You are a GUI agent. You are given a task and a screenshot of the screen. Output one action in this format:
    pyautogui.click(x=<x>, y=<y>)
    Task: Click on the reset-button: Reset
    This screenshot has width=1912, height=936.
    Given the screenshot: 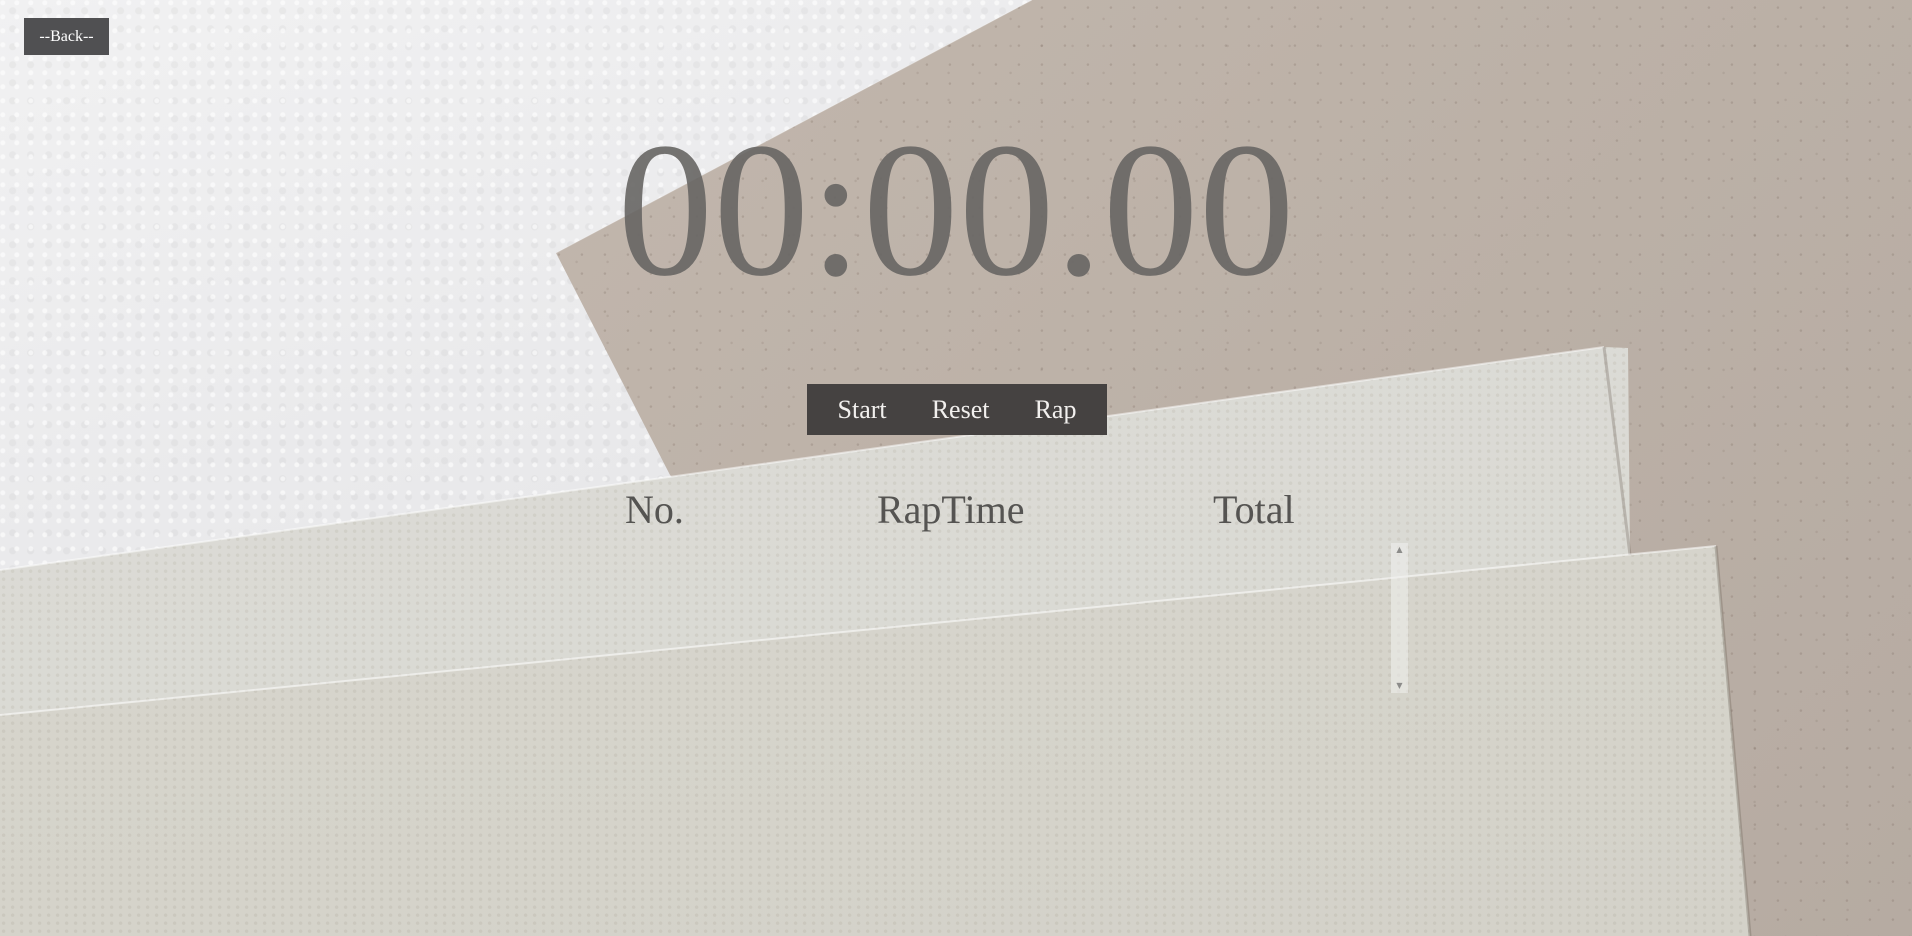 What is the action you would take?
    pyautogui.click(x=961, y=409)
    